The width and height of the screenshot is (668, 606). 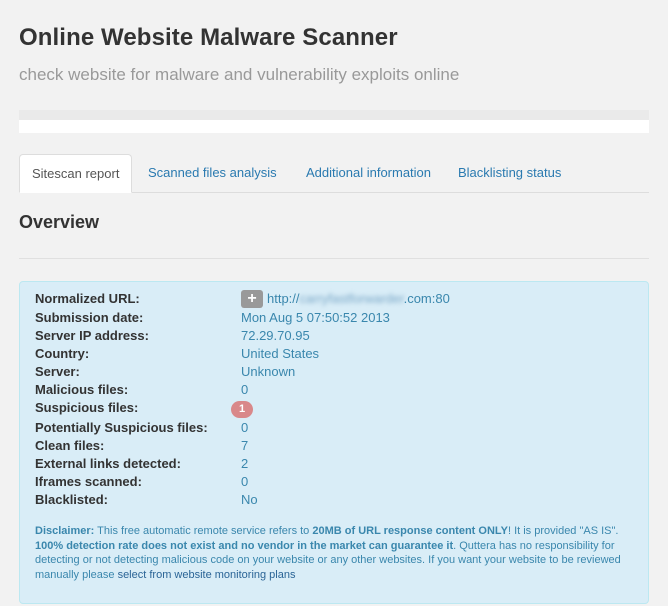 What do you see at coordinates (280, 353) in the screenshot?
I see `row-value: United States` at bounding box center [280, 353].